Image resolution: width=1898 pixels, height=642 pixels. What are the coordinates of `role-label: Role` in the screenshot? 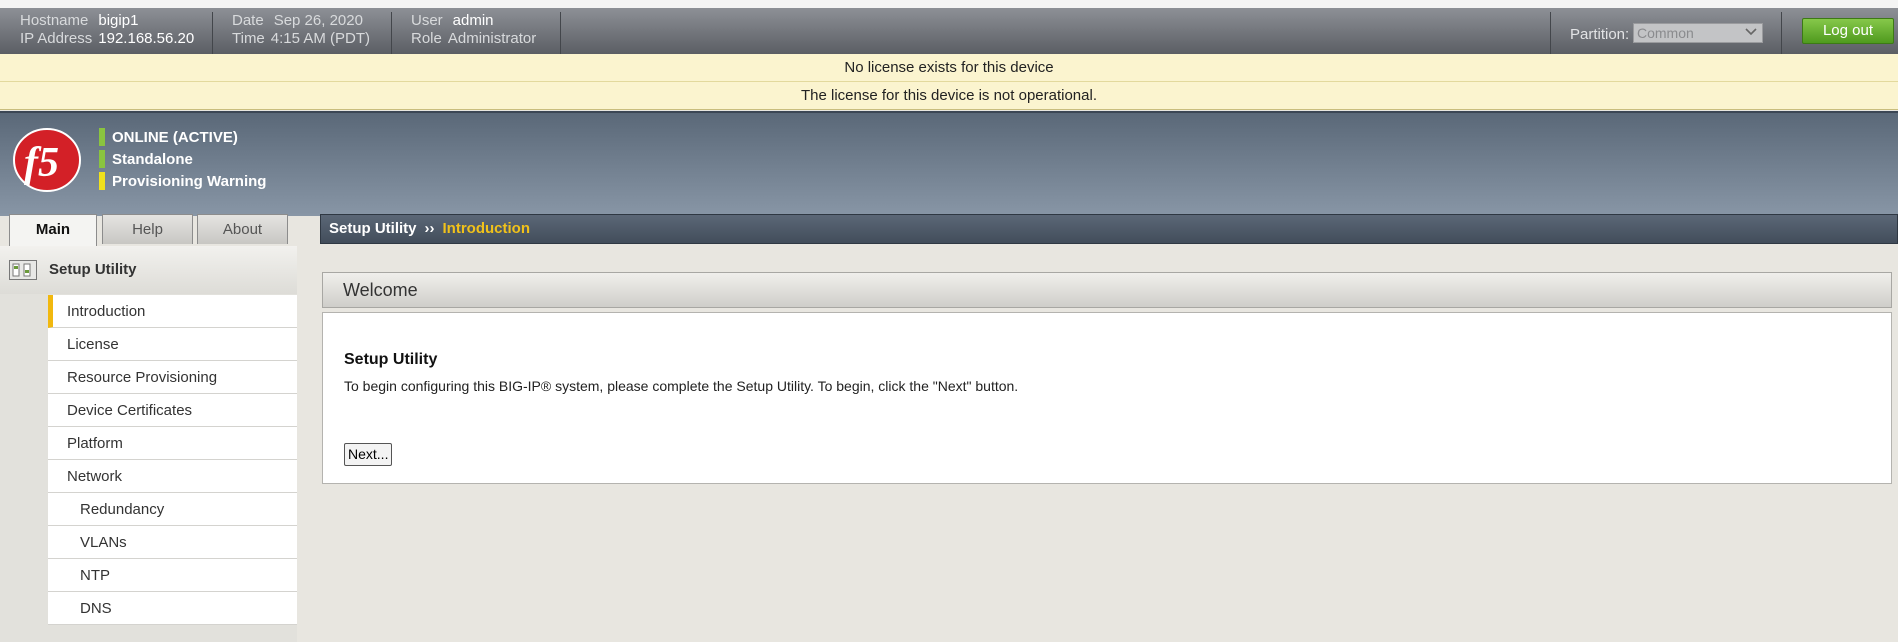 It's located at (426, 38).